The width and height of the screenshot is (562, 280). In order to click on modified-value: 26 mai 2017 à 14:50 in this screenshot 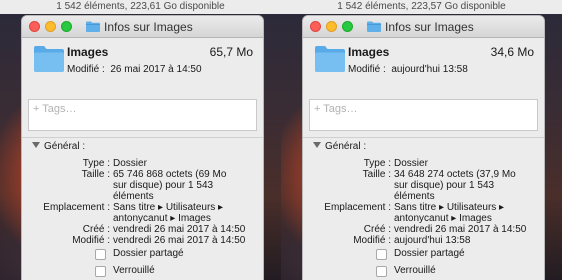, I will do `click(156, 69)`.